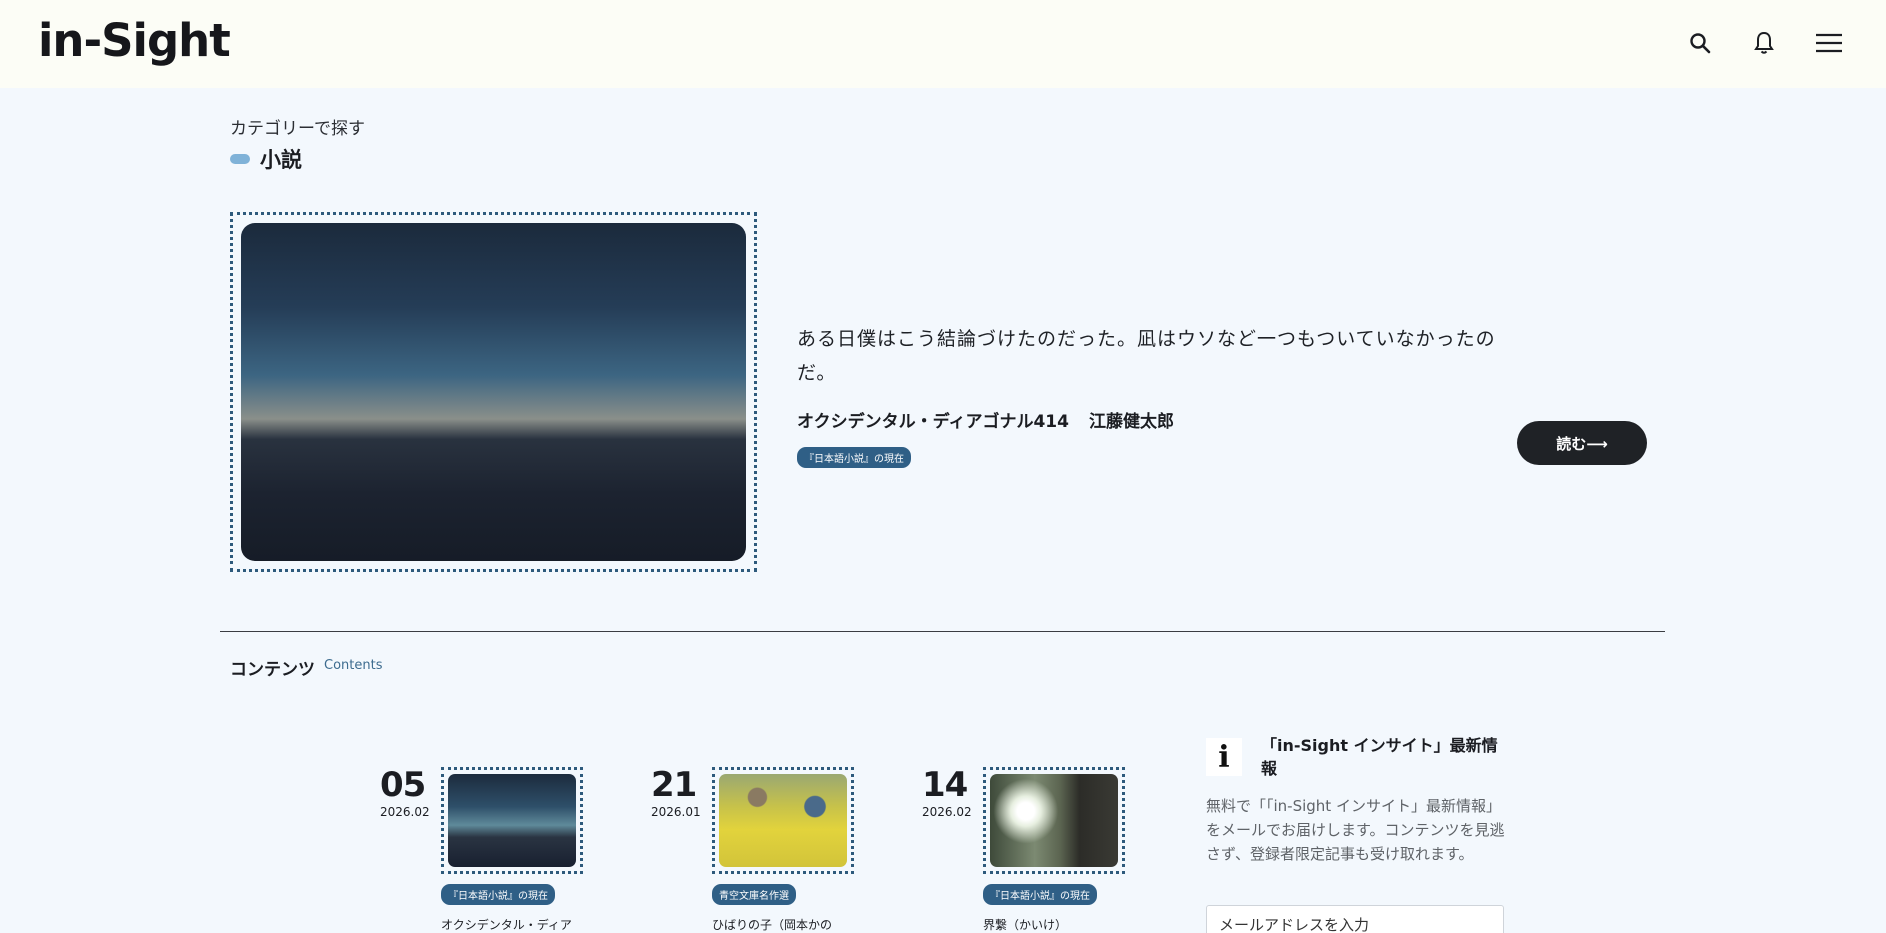 This screenshot has height=933, width=1886. Describe the element at coordinates (134, 40) in the screenshot. I see `site-logo: in-Sight` at that location.